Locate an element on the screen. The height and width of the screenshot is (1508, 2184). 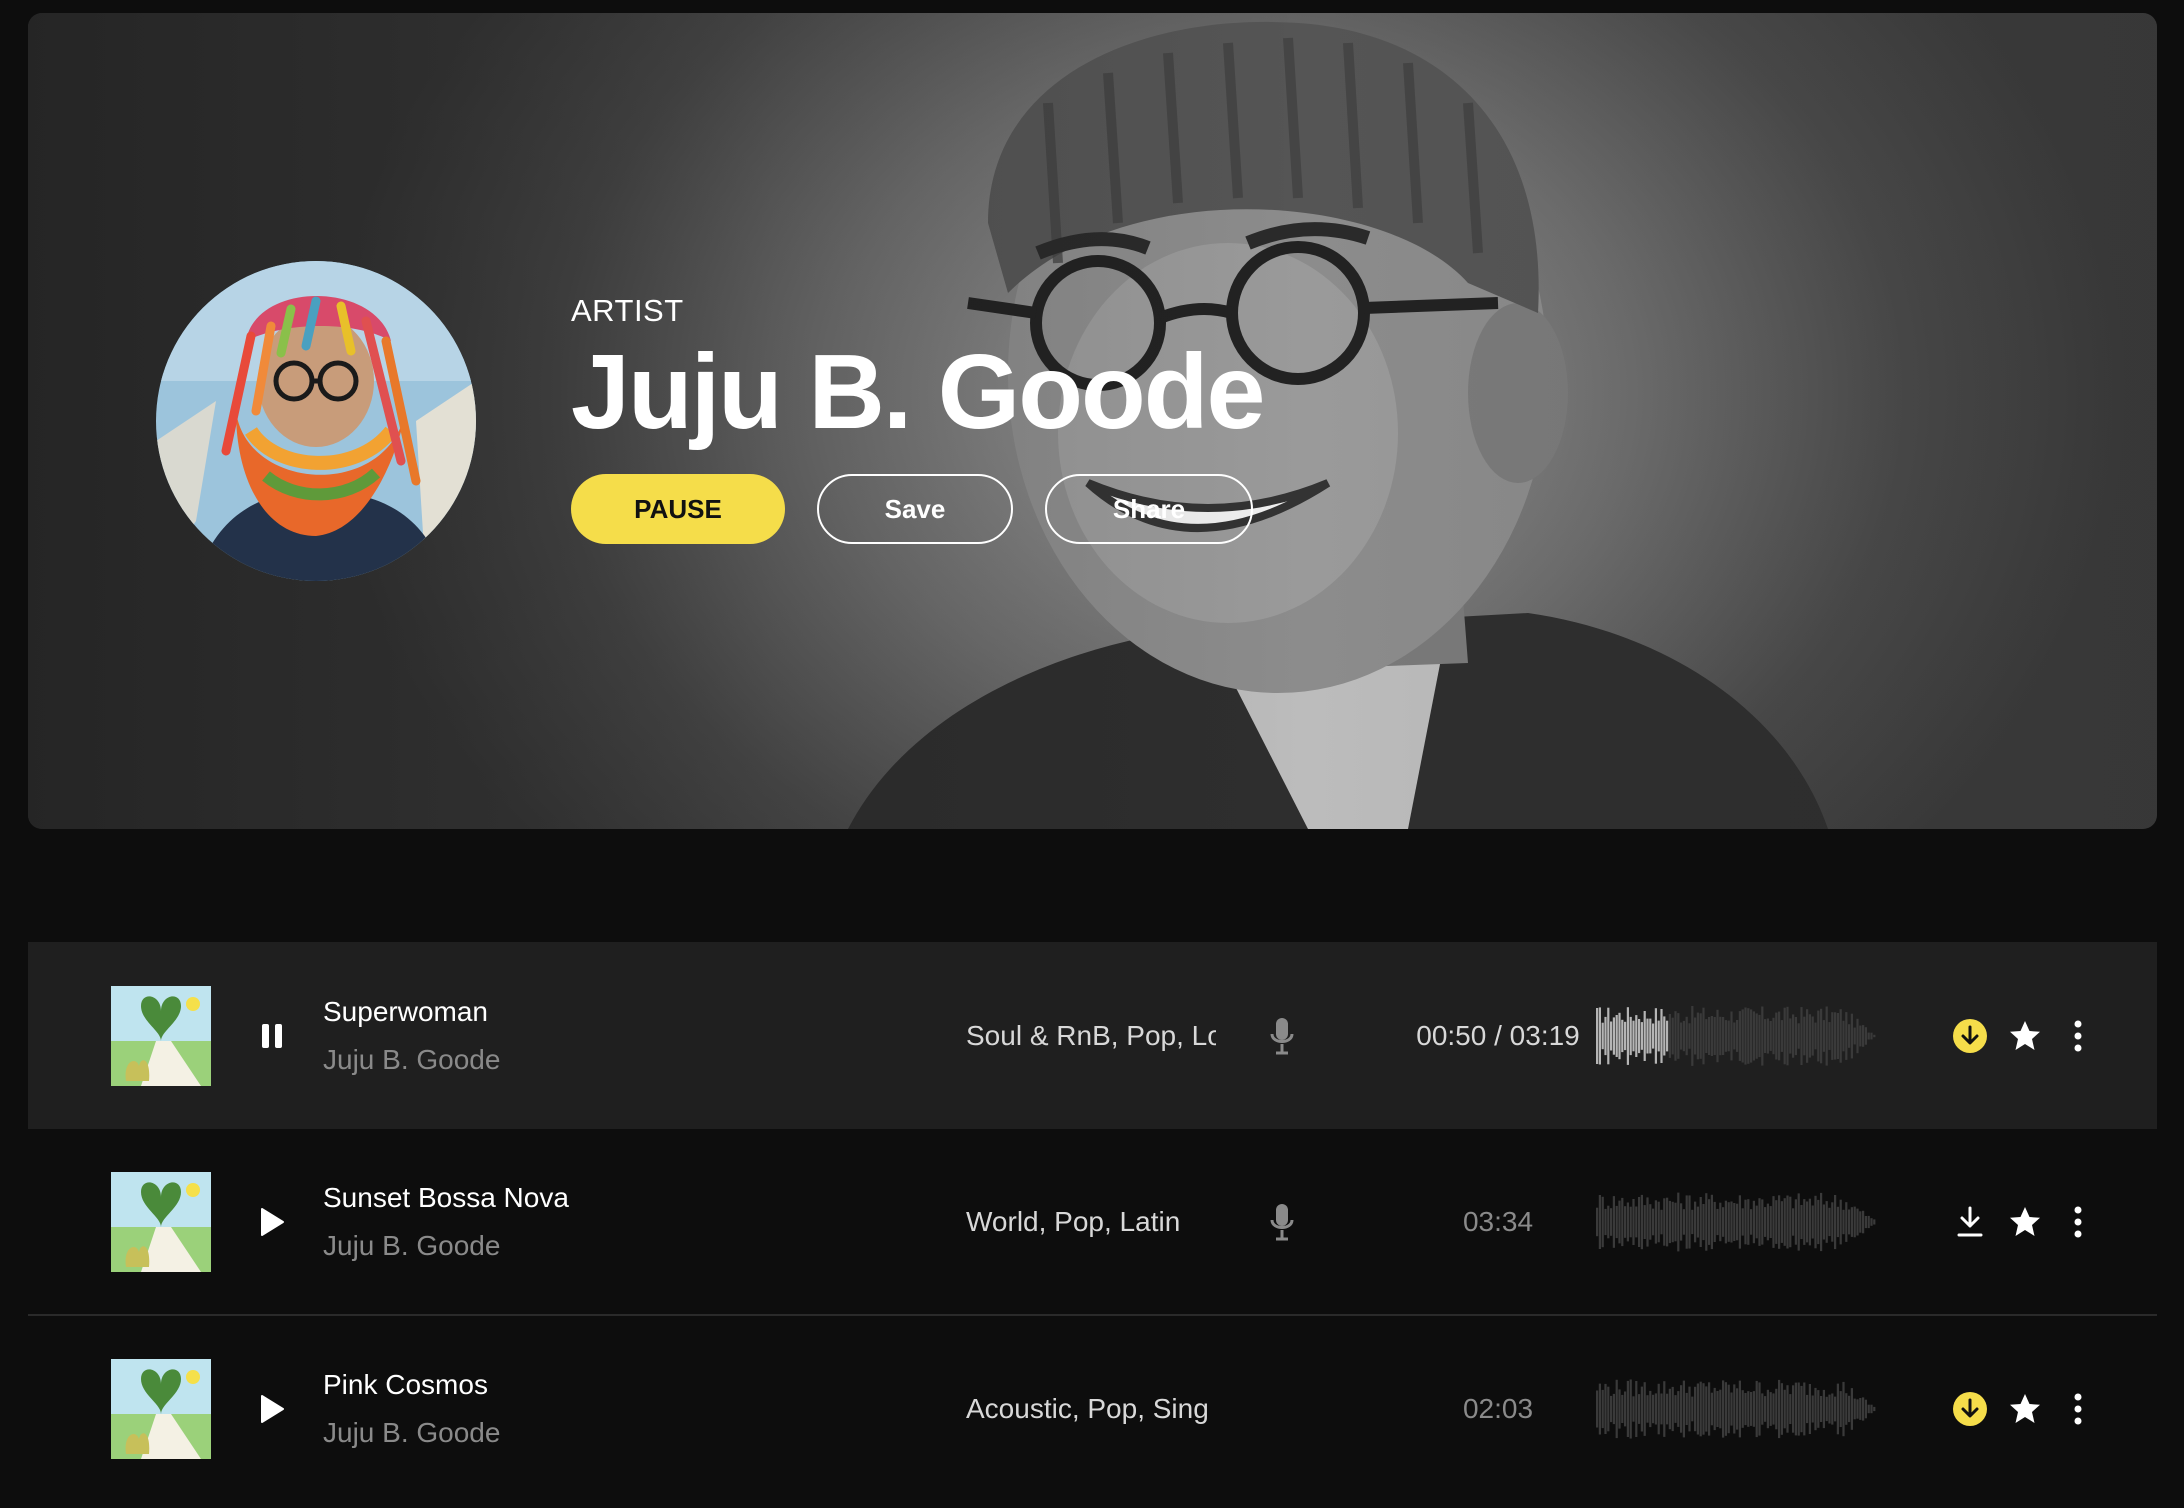
artist-actions: PAUSE Save Share is located at coordinates (917, 509).